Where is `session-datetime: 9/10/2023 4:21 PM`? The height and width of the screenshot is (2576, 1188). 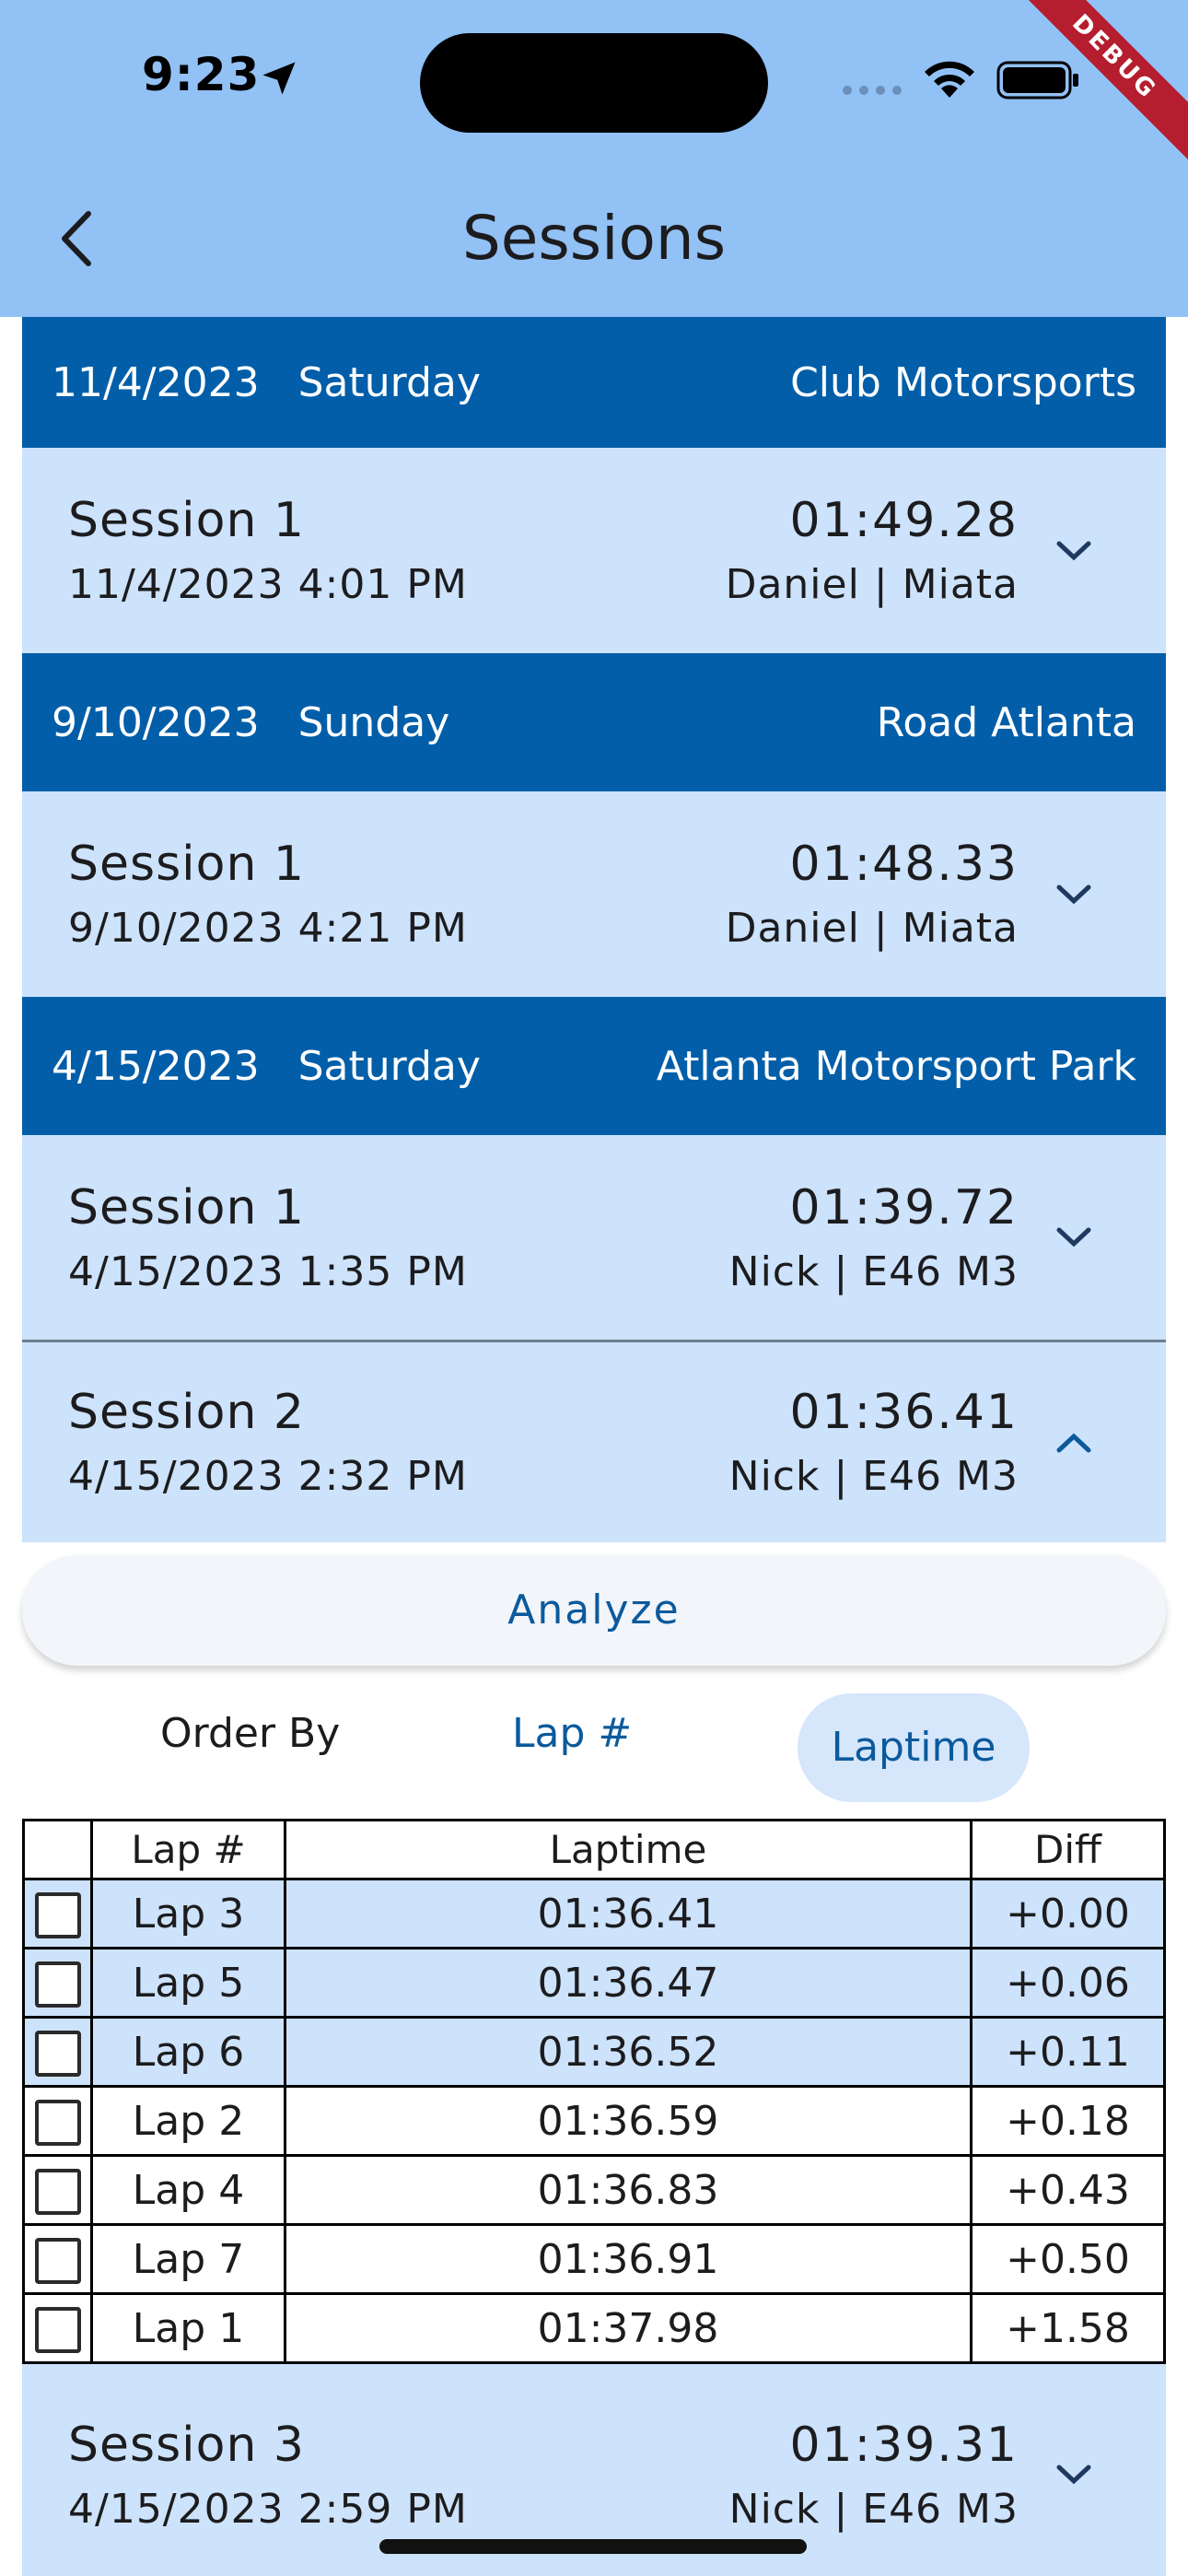
session-datetime: 9/10/2023 4:21 PM is located at coordinates (268, 928).